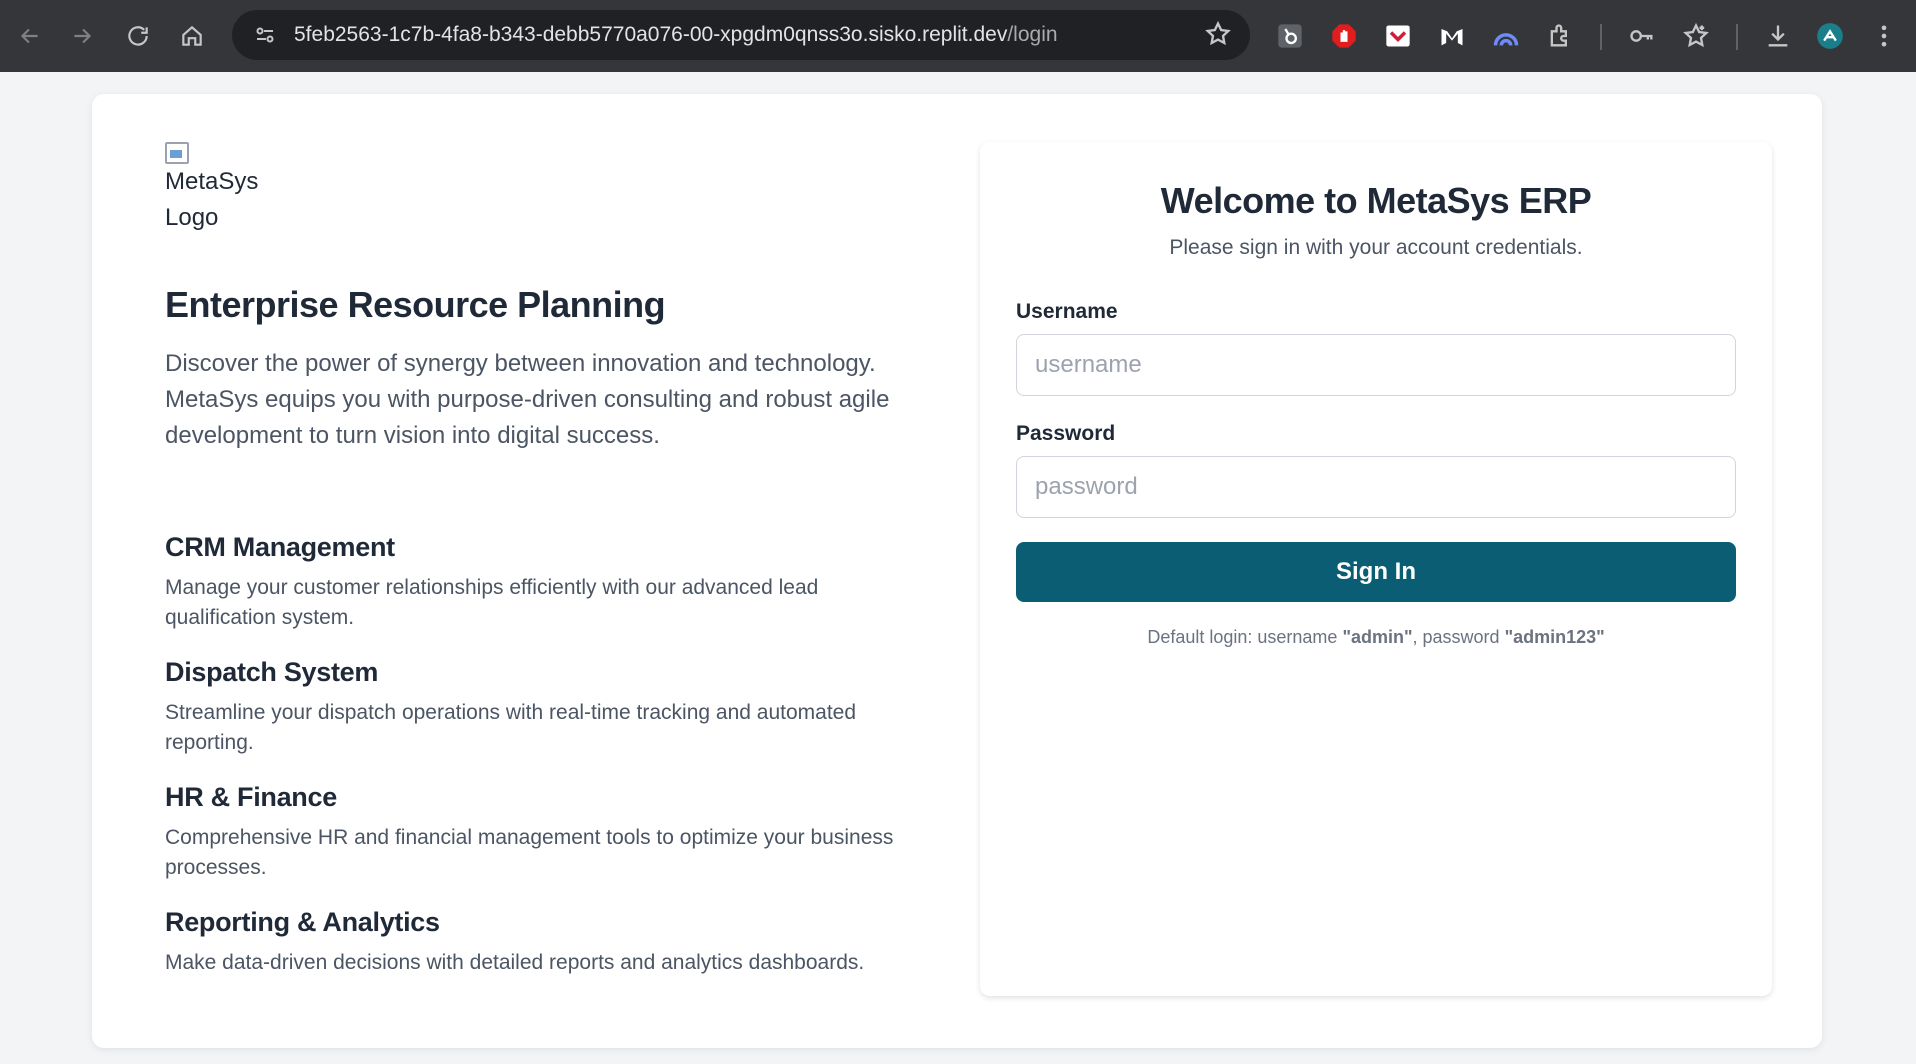  What do you see at coordinates (1344, 36) in the screenshot?
I see `adblock-extension-icon` at bounding box center [1344, 36].